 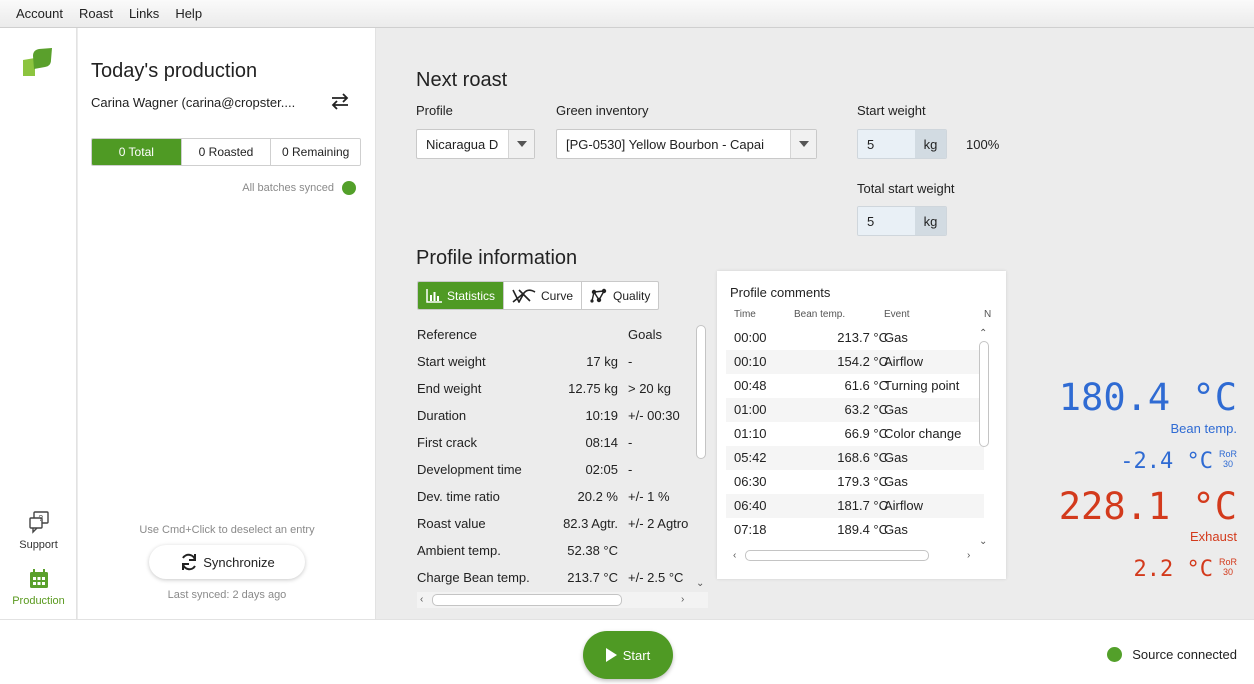 What do you see at coordinates (1173, 569) in the screenshot?
I see `exhaust-ror-value: 2.2 °C` at bounding box center [1173, 569].